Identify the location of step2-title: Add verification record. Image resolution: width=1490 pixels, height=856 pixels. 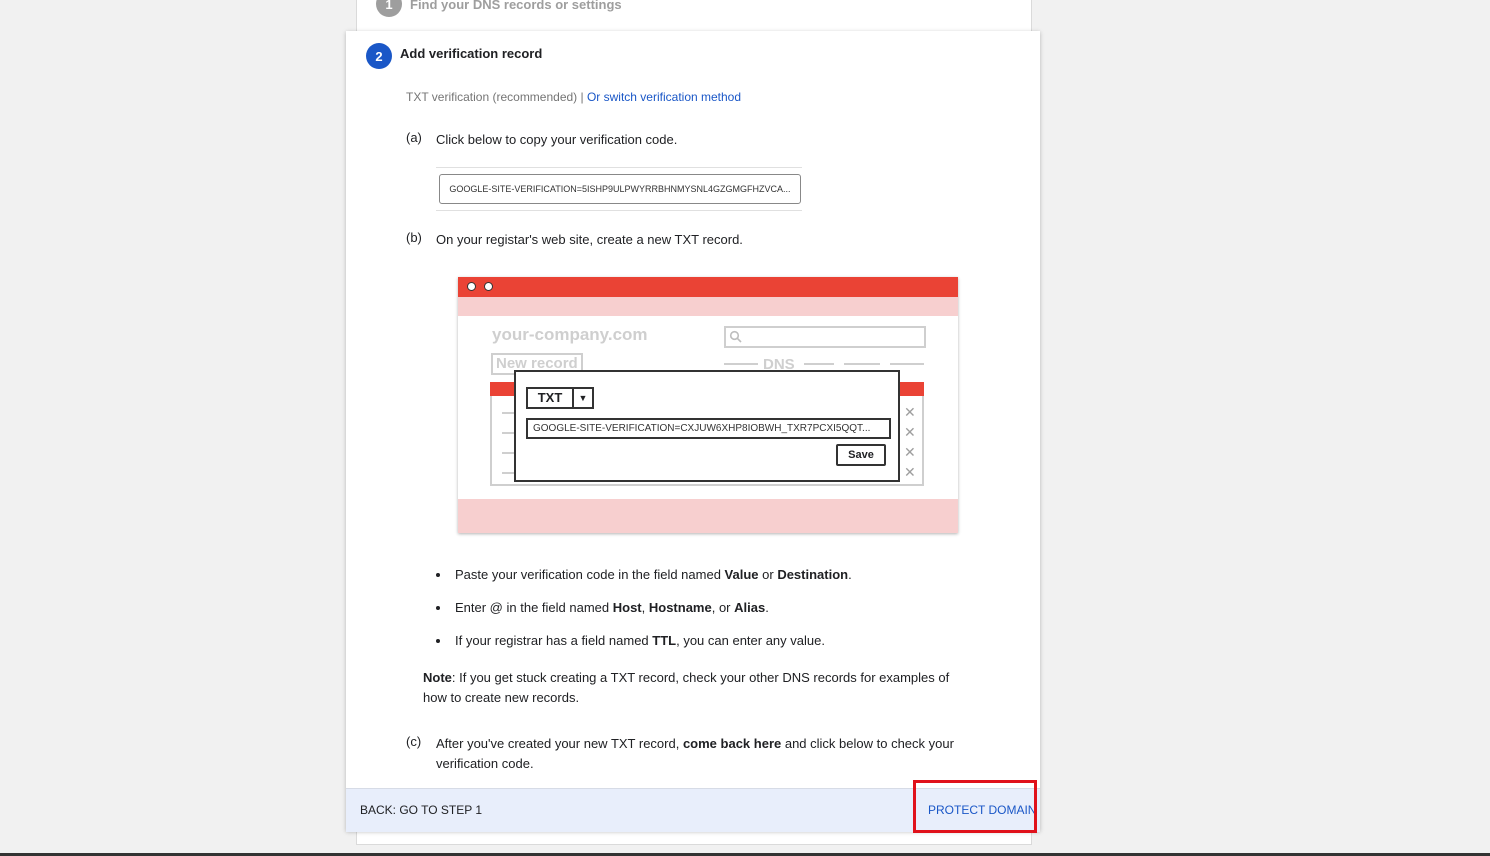
(471, 53).